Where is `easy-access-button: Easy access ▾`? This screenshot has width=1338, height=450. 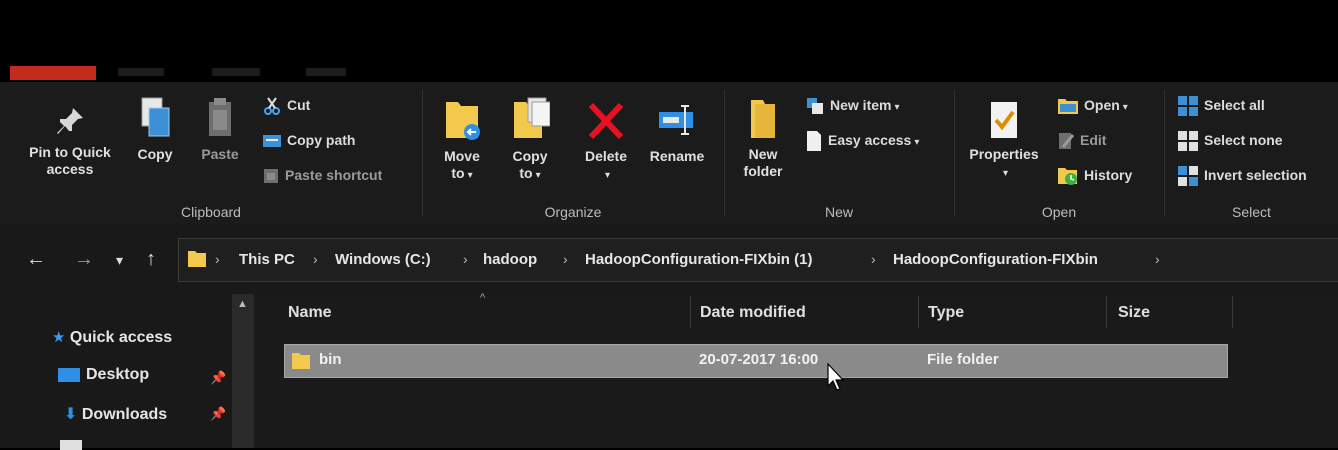
easy-access-button: Easy access ▾ is located at coordinates (862, 140).